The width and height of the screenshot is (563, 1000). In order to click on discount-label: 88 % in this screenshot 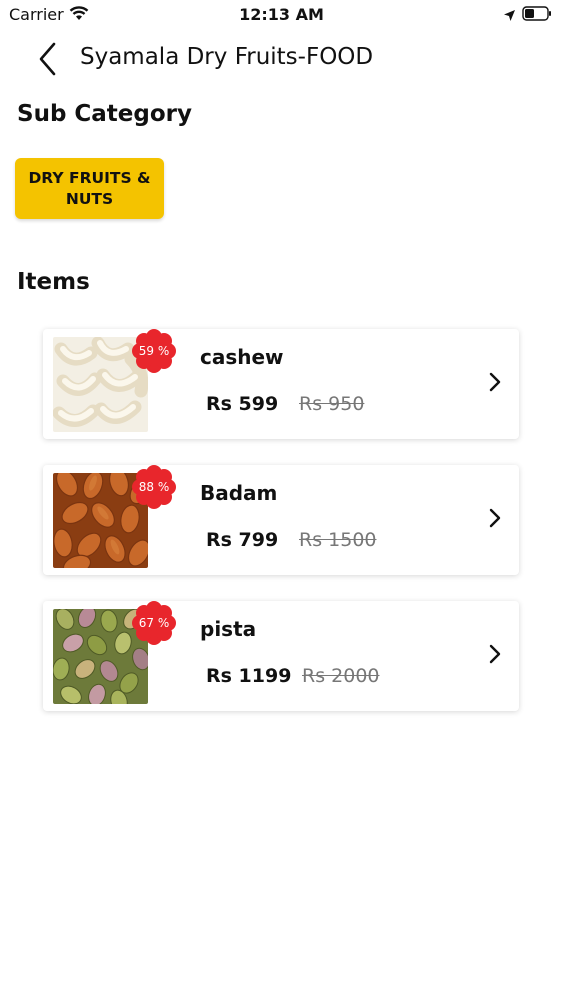, I will do `click(154, 487)`.